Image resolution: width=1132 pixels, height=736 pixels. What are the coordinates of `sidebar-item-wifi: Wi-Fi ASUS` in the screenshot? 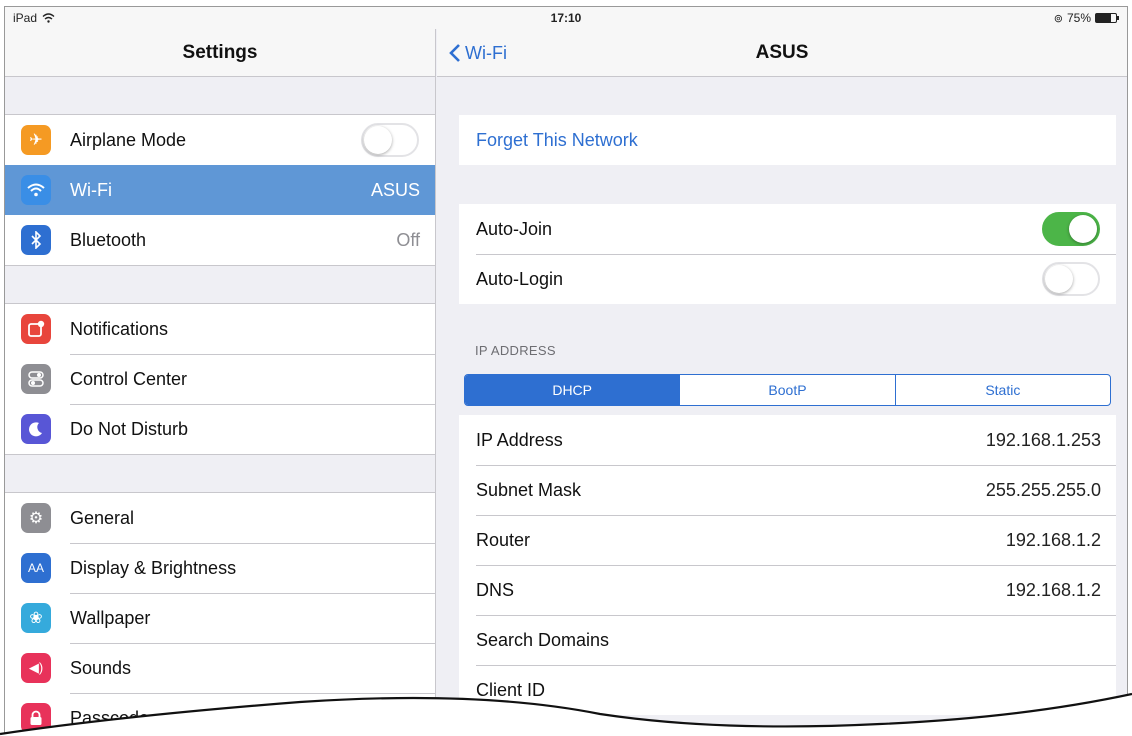 It's located at (220, 190).